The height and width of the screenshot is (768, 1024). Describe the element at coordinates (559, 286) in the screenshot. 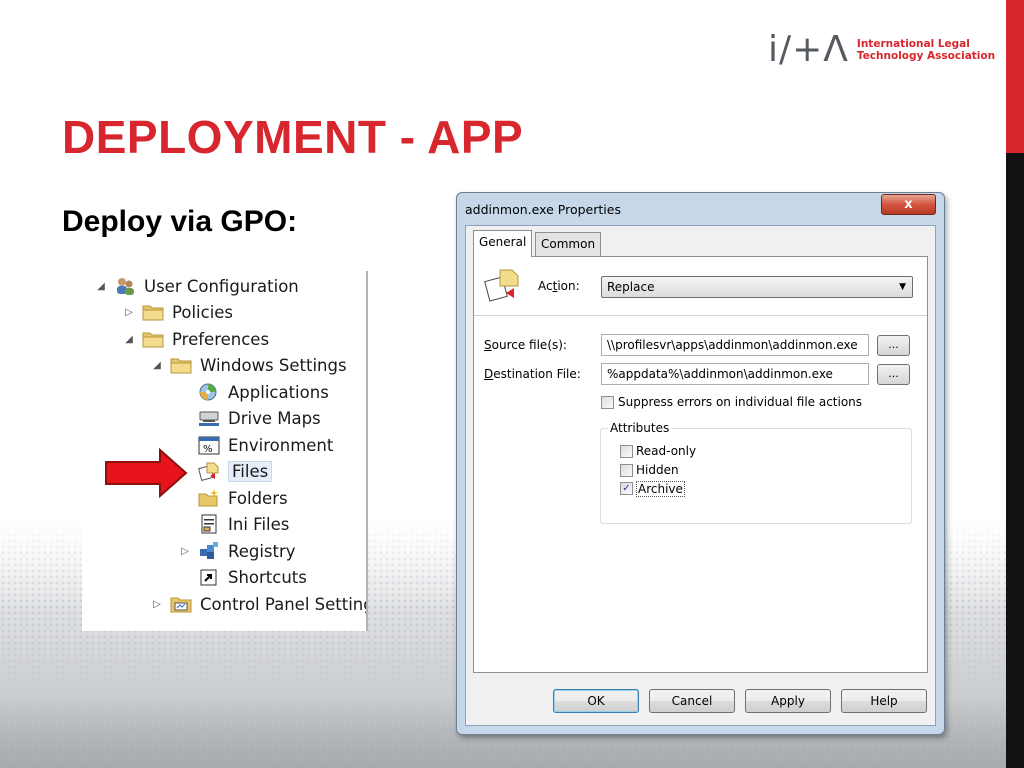

I see `action-label: Action:` at that location.